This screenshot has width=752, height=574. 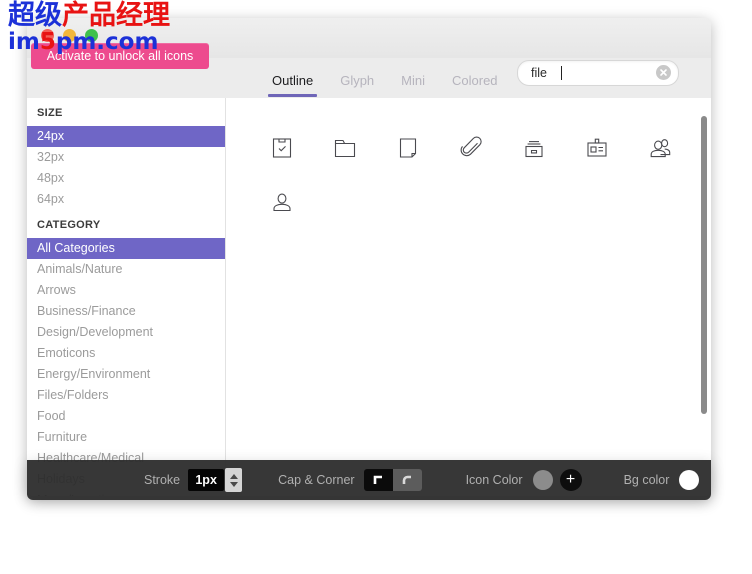 What do you see at coordinates (126, 199) in the screenshot?
I see `sidebar-item-size-64: 64px` at bounding box center [126, 199].